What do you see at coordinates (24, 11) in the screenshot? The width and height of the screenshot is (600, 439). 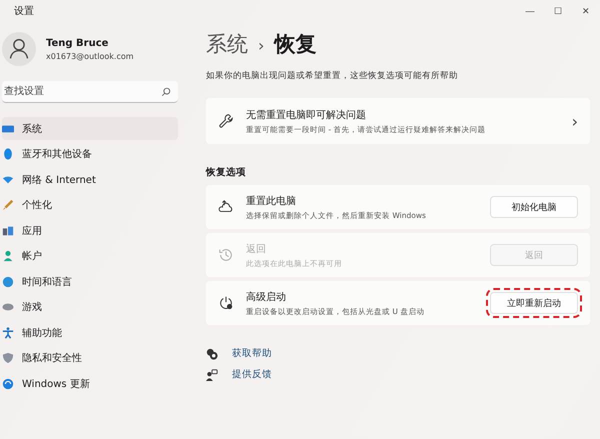 I see `window-title: 设置` at bounding box center [24, 11].